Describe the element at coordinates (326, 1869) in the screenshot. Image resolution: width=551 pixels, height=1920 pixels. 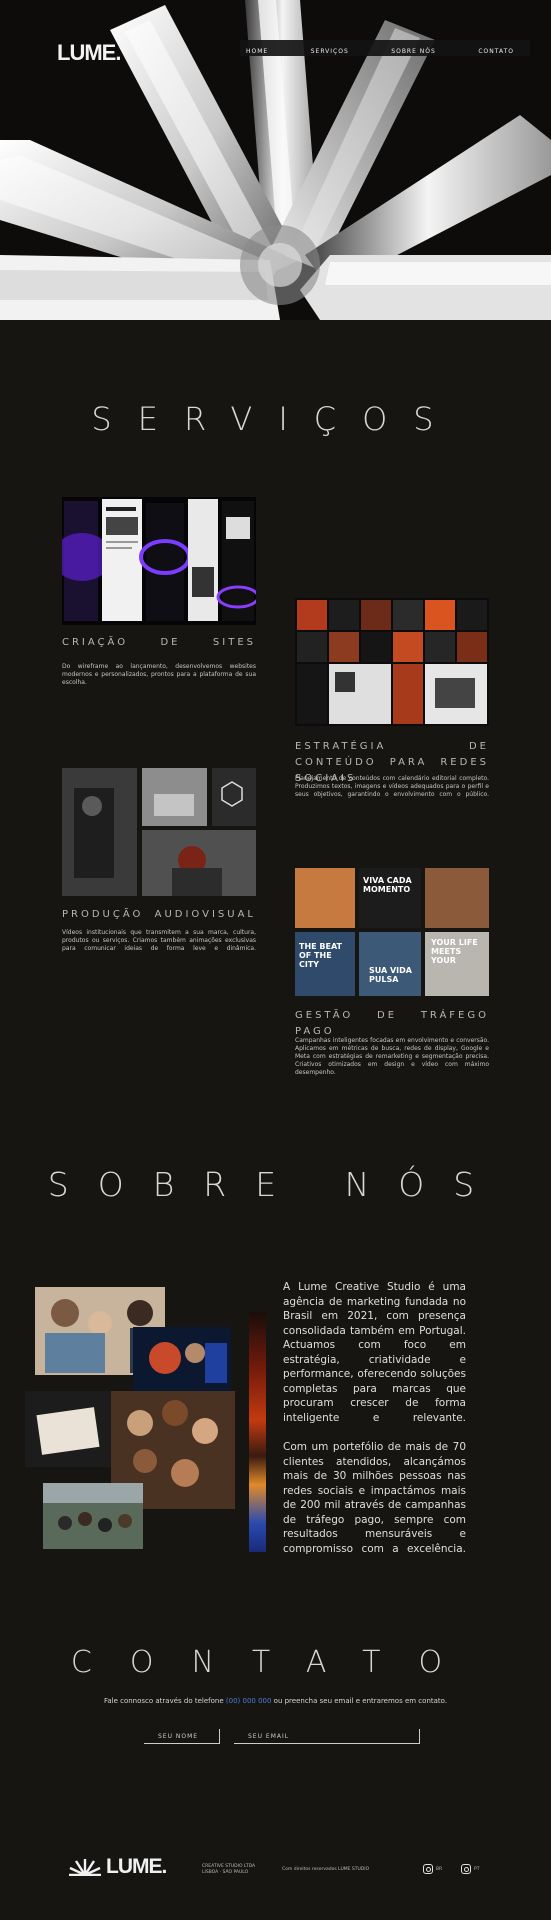
I see `footer-copyright: Com direitos reservados LUME STUDIO` at that location.